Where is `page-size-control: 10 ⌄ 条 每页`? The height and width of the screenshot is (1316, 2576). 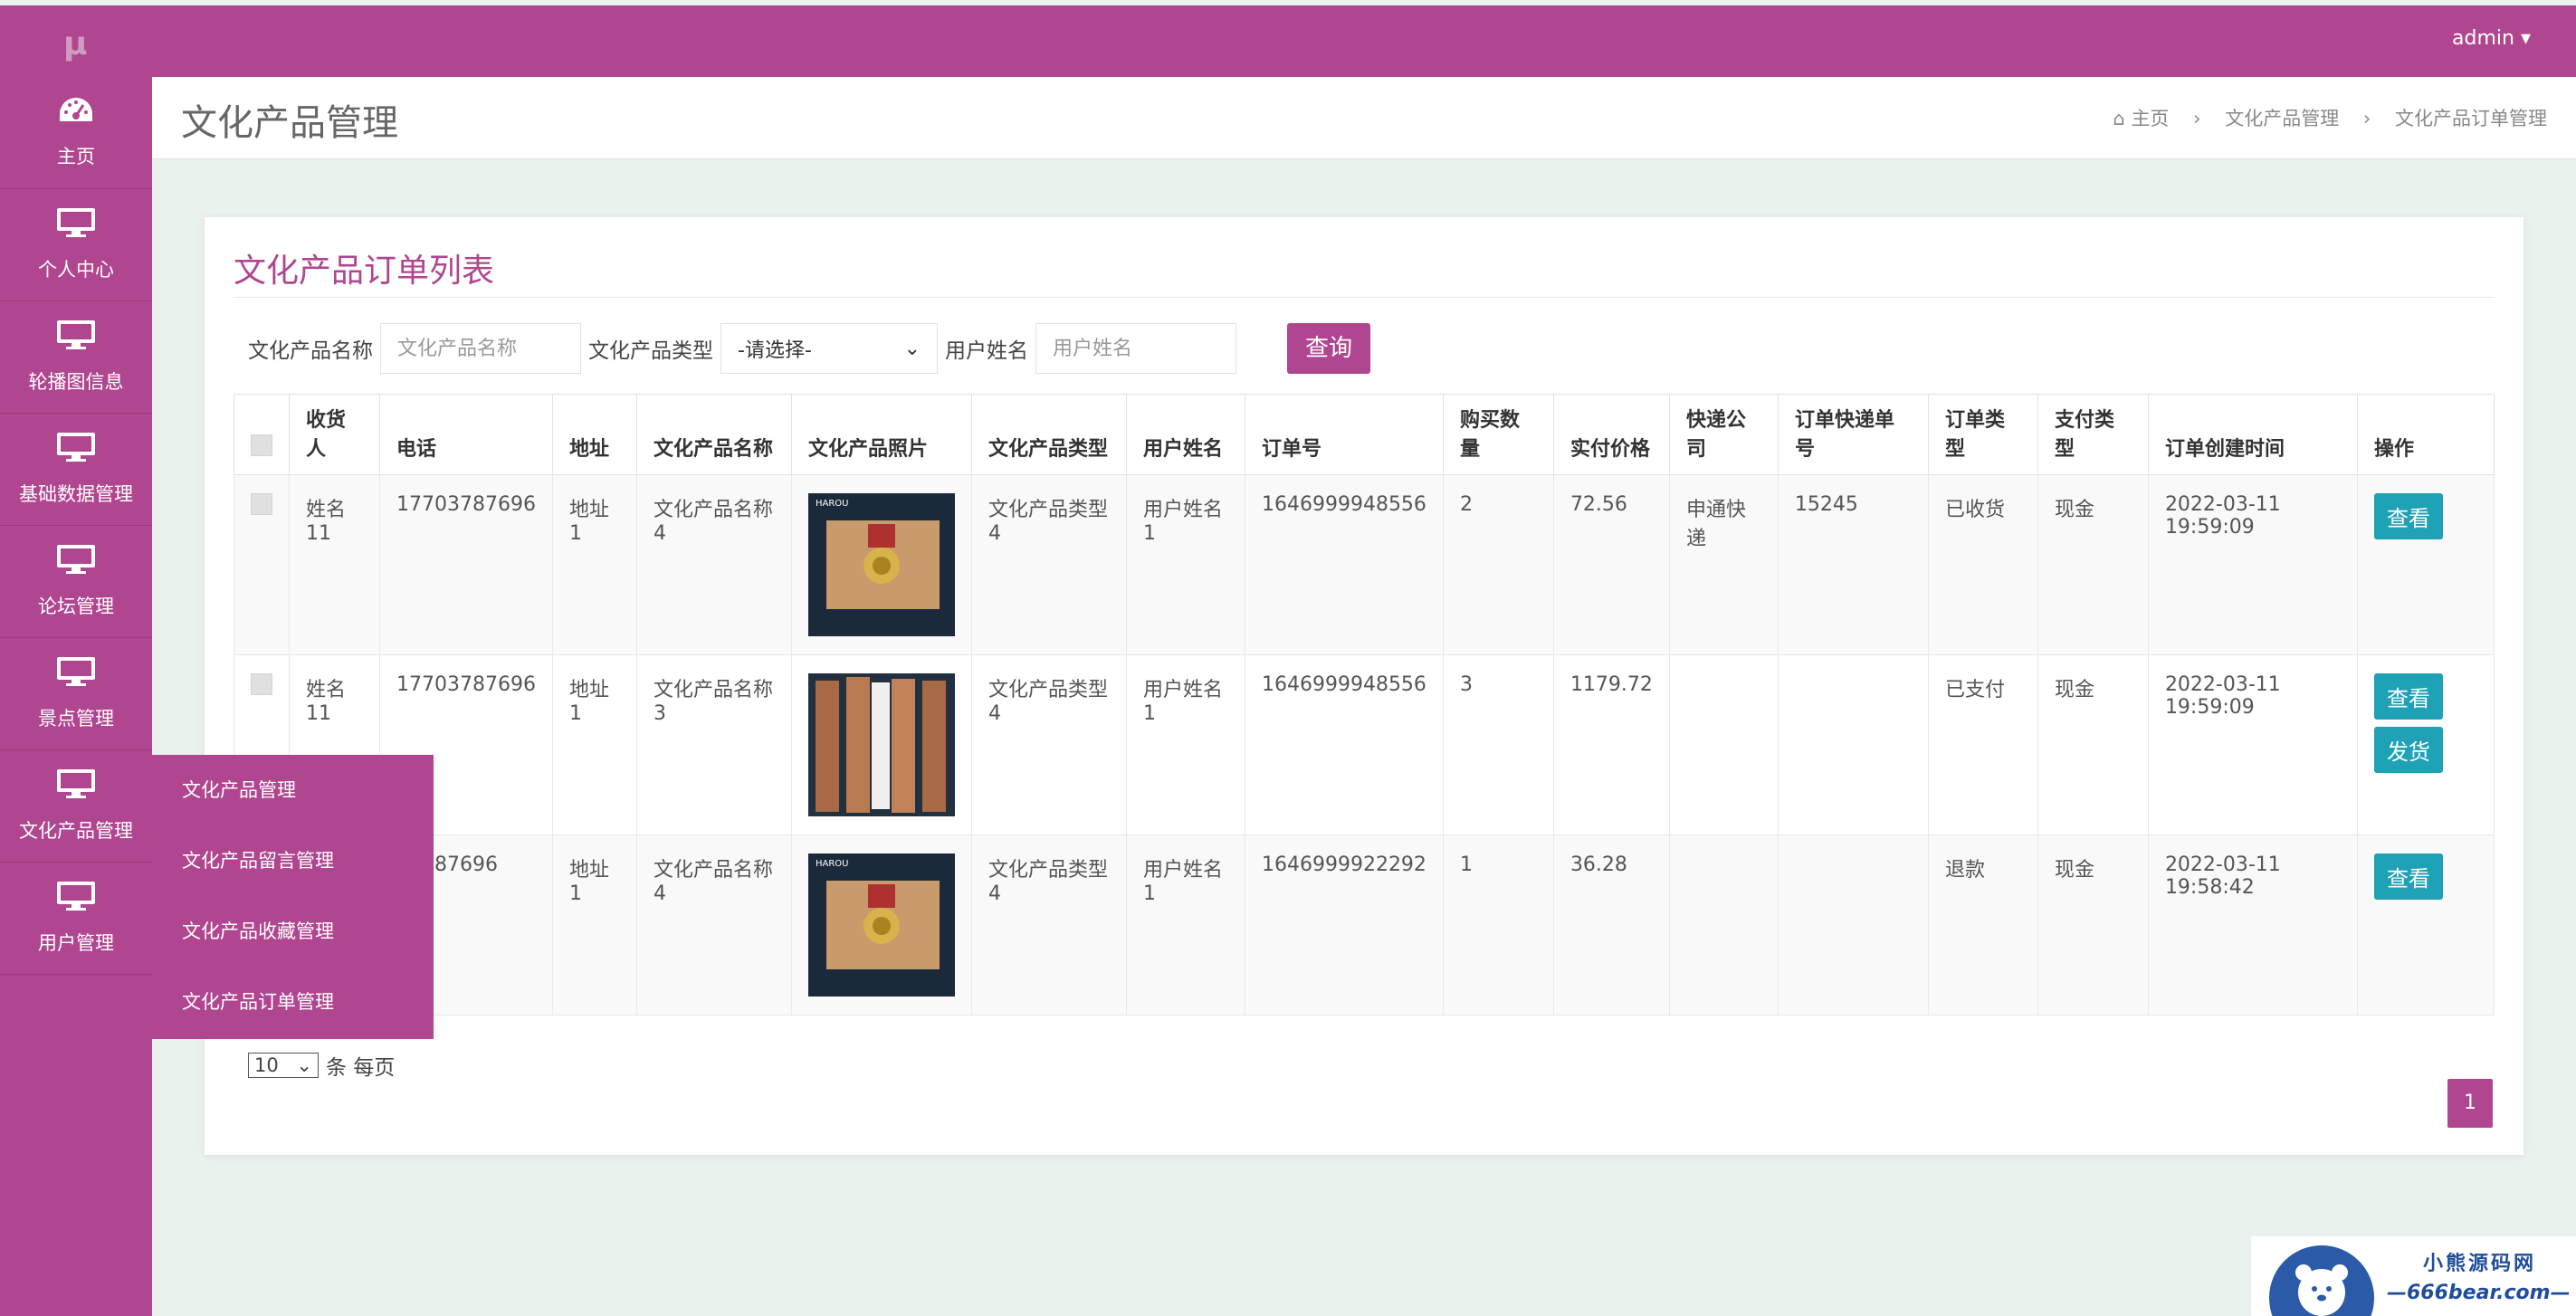
page-size-control: 10 ⌄ 条 每页 is located at coordinates (321, 1065).